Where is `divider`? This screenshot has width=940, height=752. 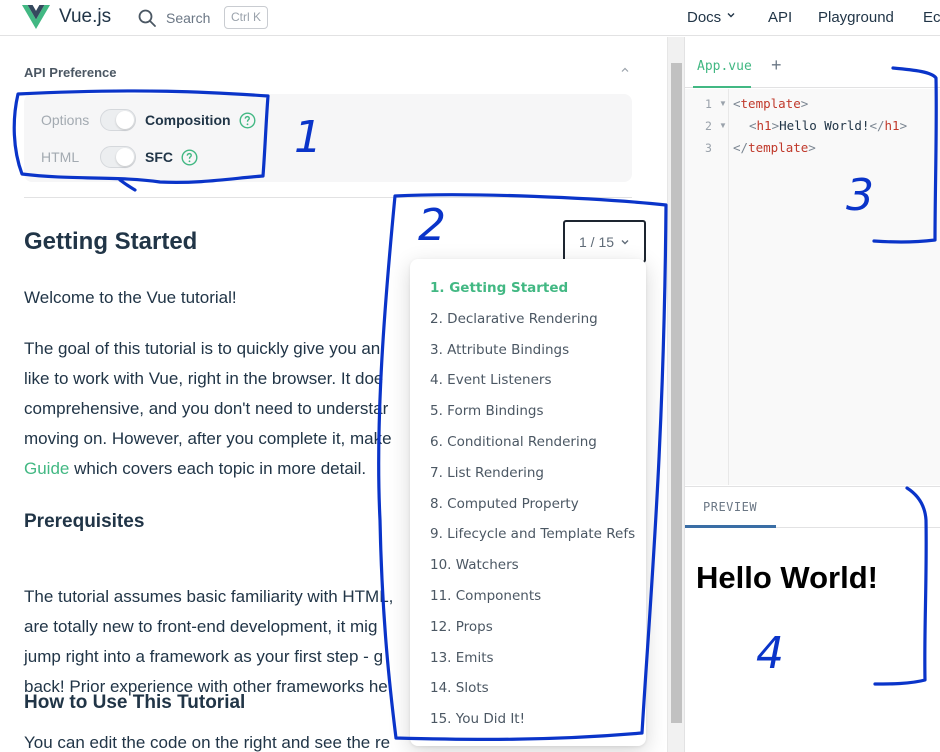 divider is located at coordinates (328, 197).